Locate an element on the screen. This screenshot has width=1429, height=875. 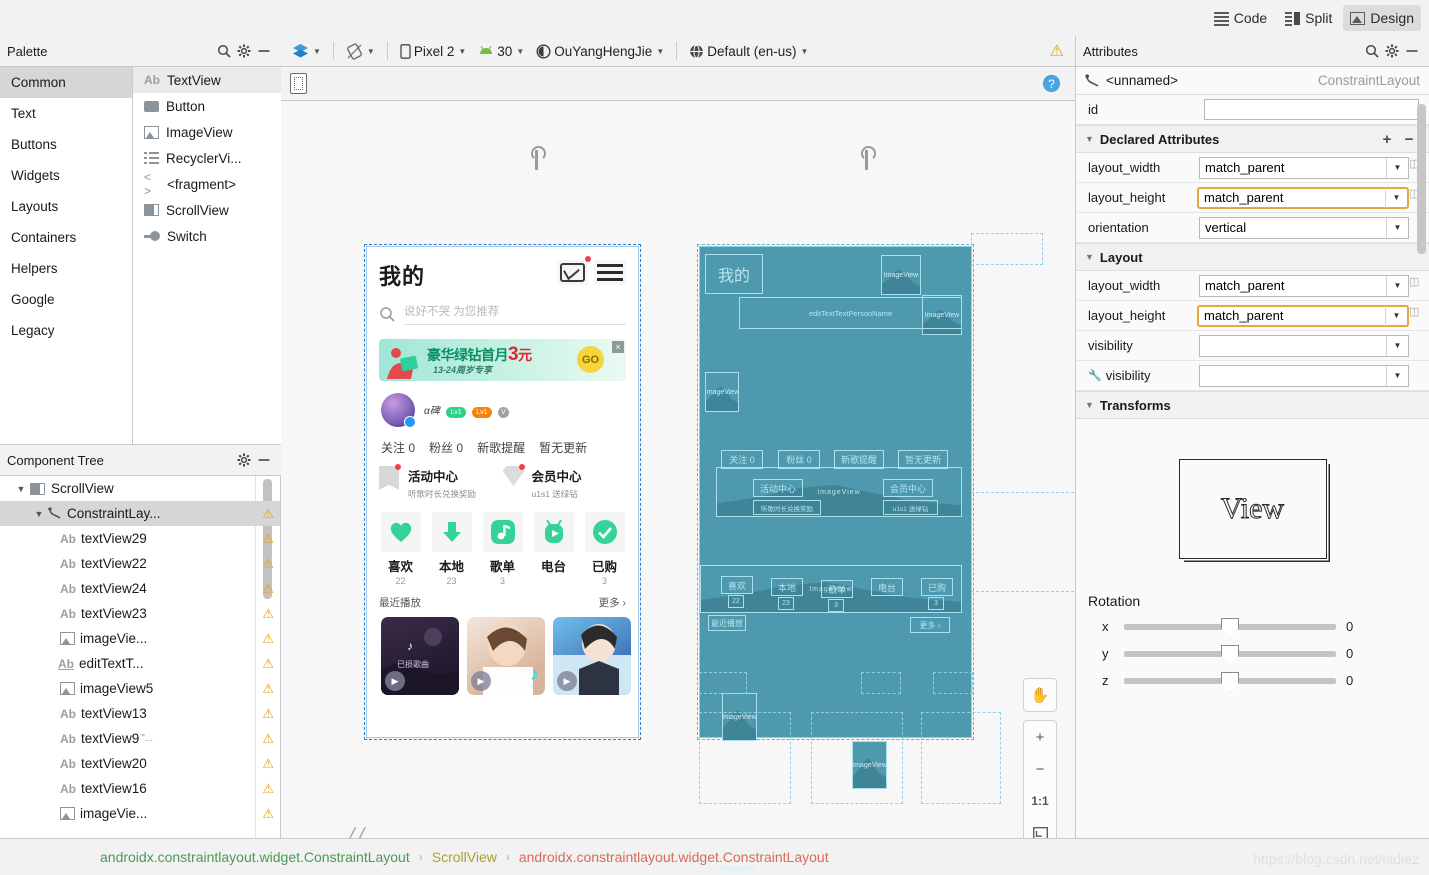
blueprint-grid-count: 23 is located at coordinates (786, 603).